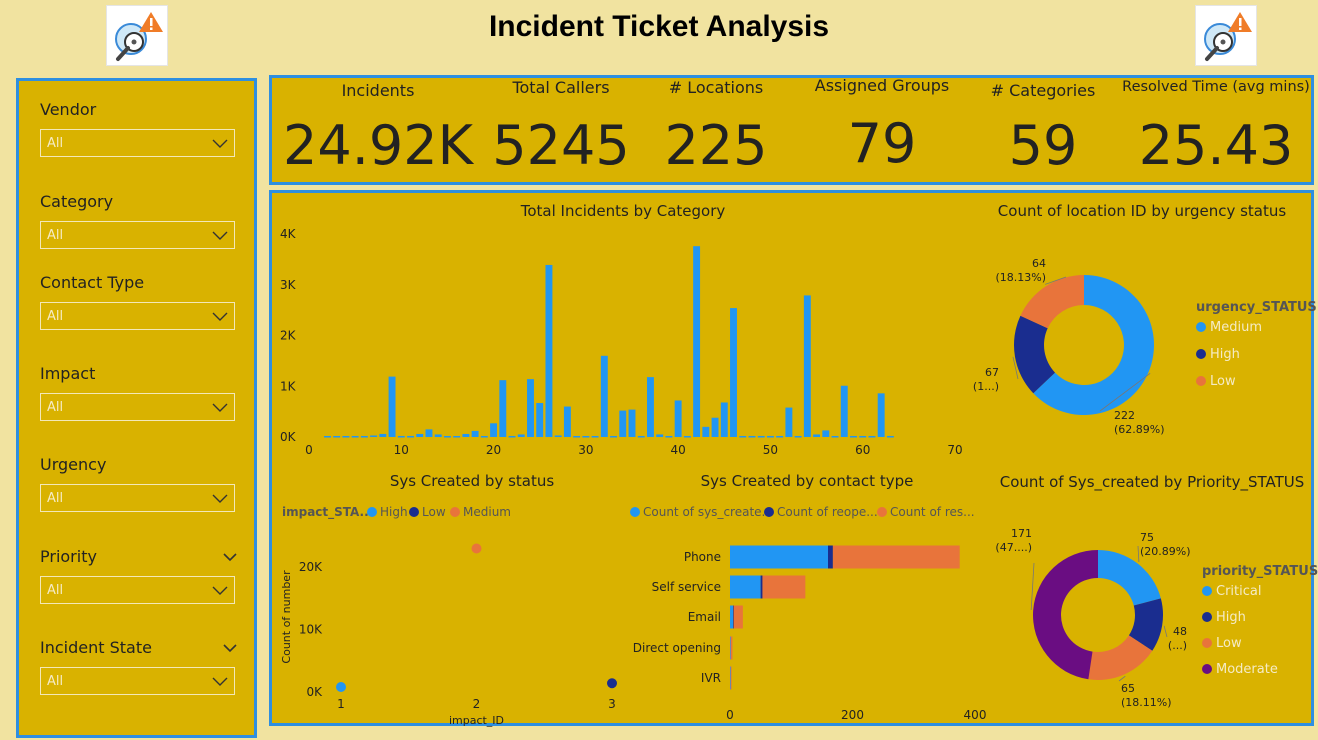 The height and width of the screenshot is (740, 1318). What do you see at coordinates (716, 145) in the screenshot?
I see `kpi-value: 225` at bounding box center [716, 145].